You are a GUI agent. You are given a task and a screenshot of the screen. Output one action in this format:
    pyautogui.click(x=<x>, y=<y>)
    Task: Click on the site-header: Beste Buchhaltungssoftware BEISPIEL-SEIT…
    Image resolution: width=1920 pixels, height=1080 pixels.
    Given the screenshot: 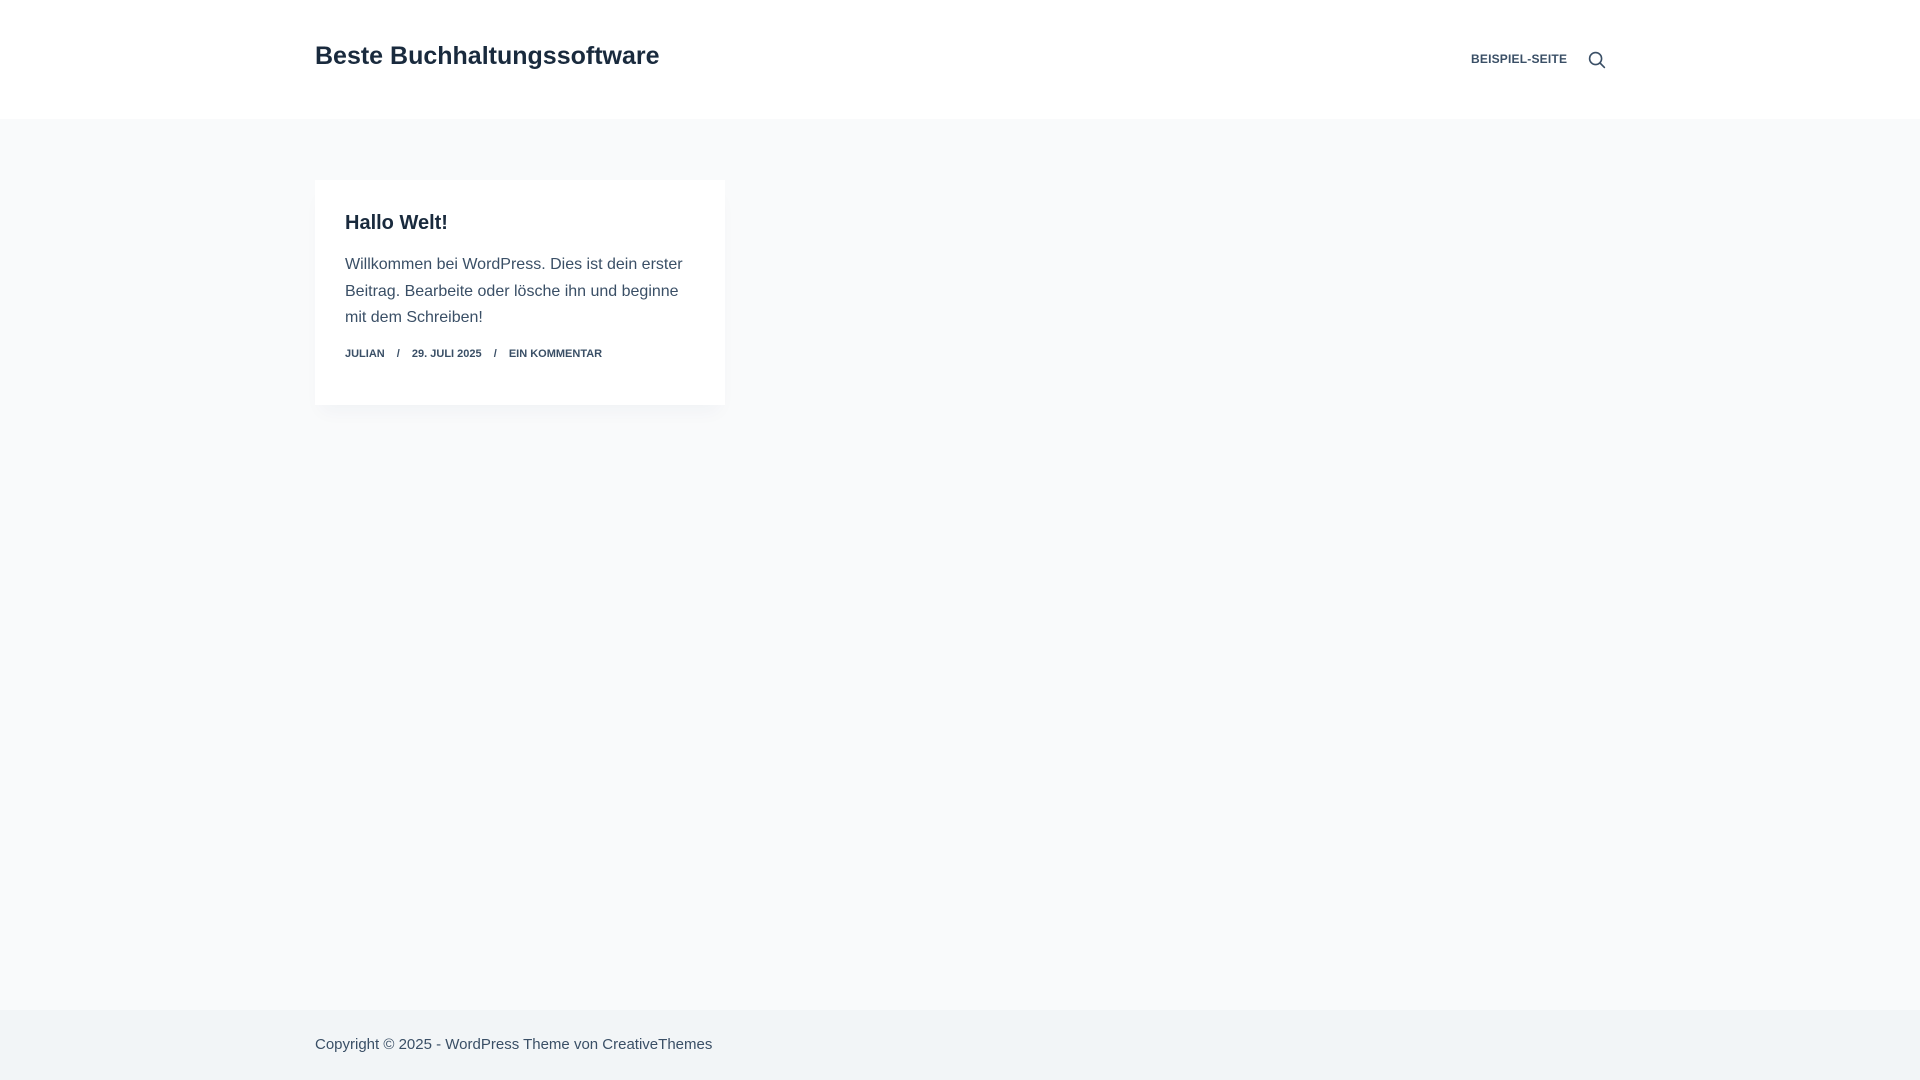 What is the action you would take?
    pyautogui.click(x=960, y=59)
    